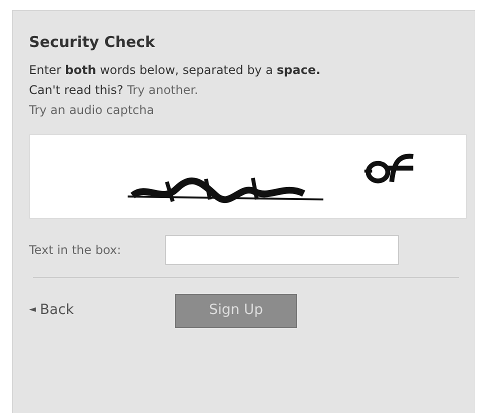 The width and height of the screenshot is (481, 413). I want to click on audio-captcha-link: Try an audio captcha, so click(91, 109).